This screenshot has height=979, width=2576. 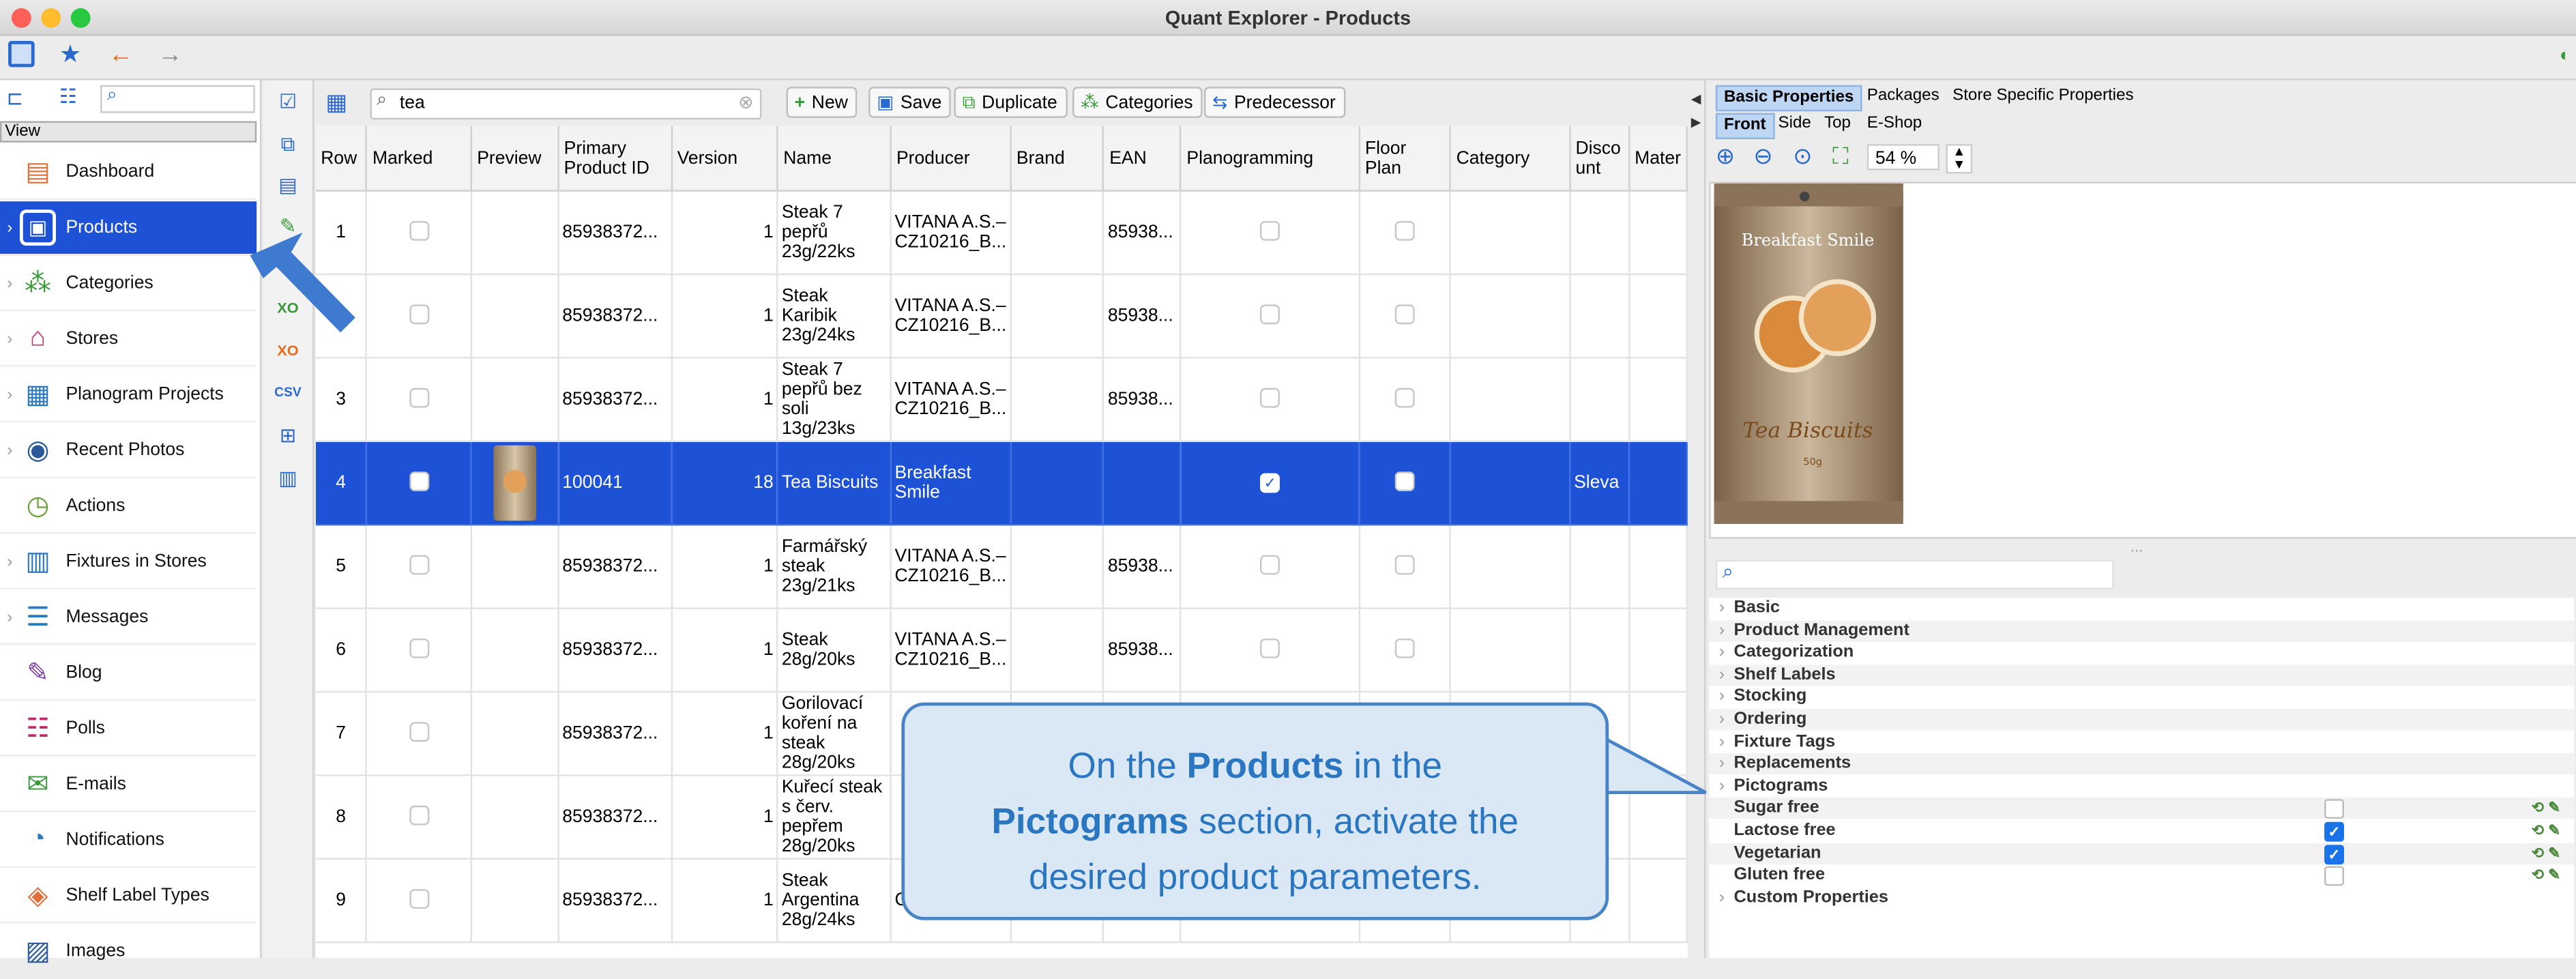 What do you see at coordinates (2142, 720) in the screenshot?
I see `section-ordering: › Ordering` at bounding box center [2142, 720].